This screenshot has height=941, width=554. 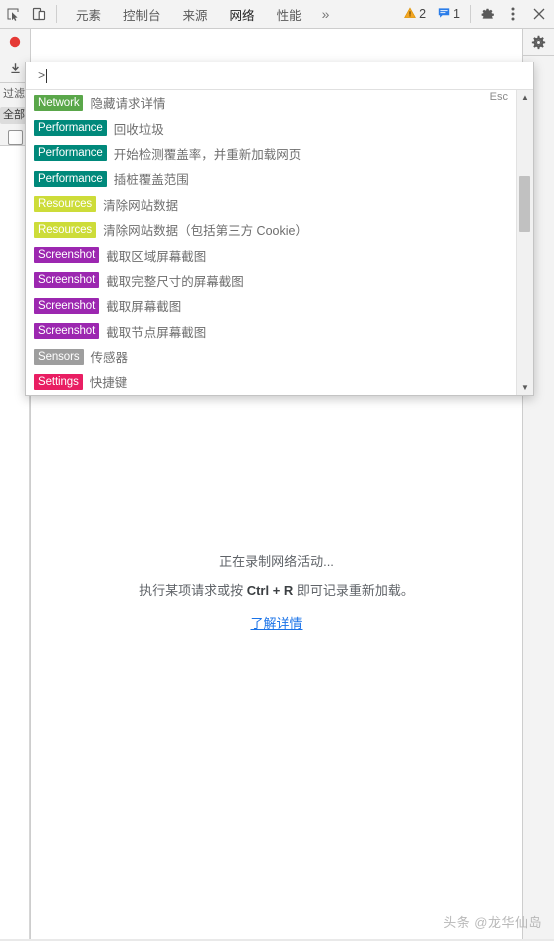 I want to click on palette-prompt: >, so click(x=42, y=75).